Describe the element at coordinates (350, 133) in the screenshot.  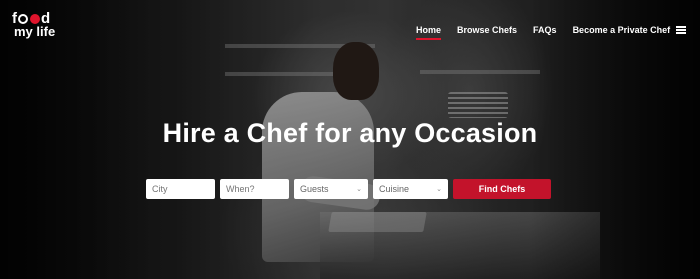
I see `hero-title: Hire a Chef for any Occasion` at that location.